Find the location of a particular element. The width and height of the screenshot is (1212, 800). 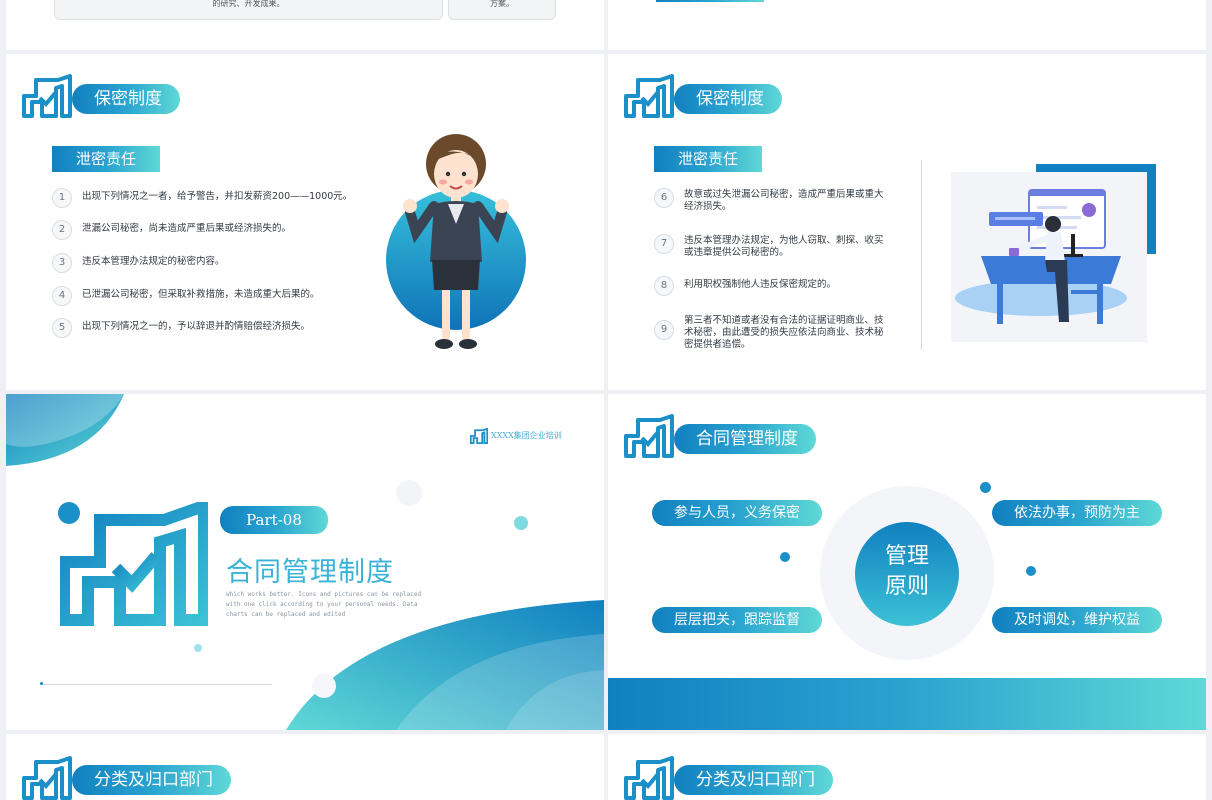

list-item: 3 违反本管理办法规定的秘密内容。 is located at coordinates (138, 263).